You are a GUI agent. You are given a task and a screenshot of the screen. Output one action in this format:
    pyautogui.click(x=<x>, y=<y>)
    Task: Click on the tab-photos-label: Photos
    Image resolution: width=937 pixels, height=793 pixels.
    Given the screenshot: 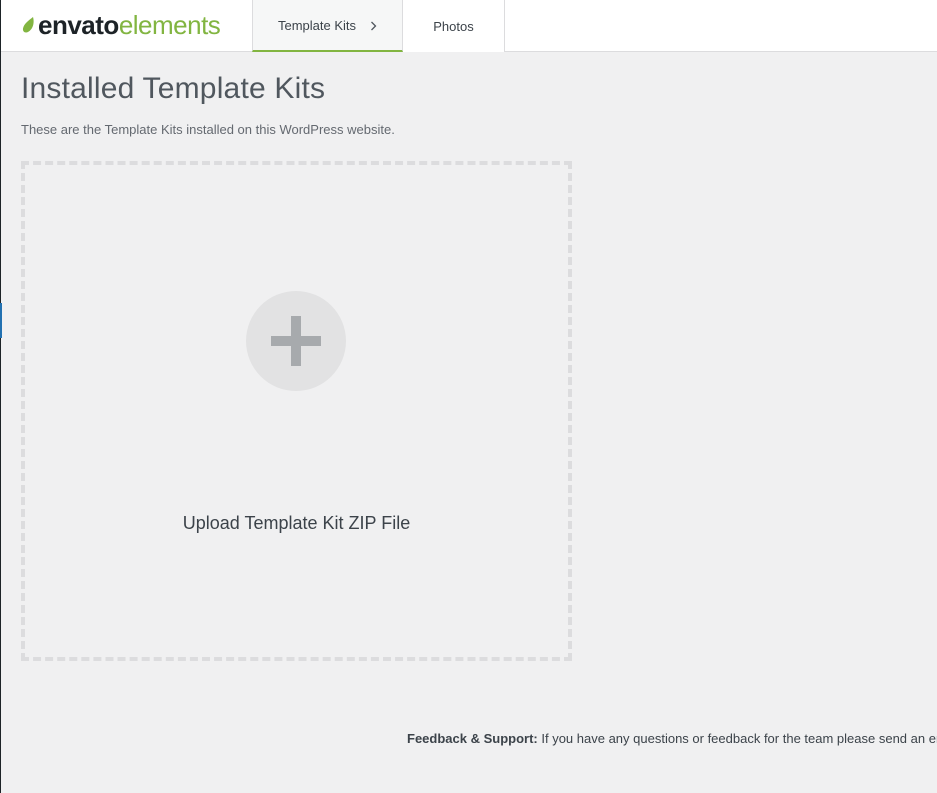 What is the action you would take?
    pyautogui.click(x=453, y=26)
    